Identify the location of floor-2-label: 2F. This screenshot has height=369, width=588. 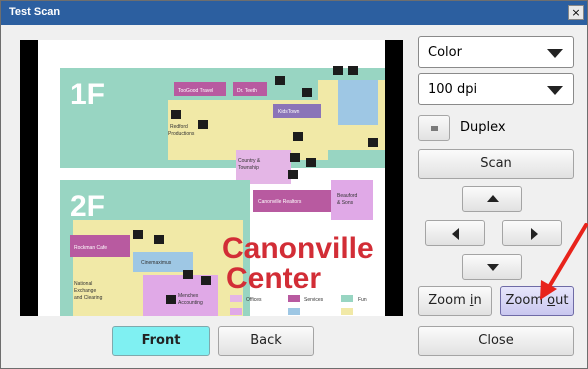
(87, 206).